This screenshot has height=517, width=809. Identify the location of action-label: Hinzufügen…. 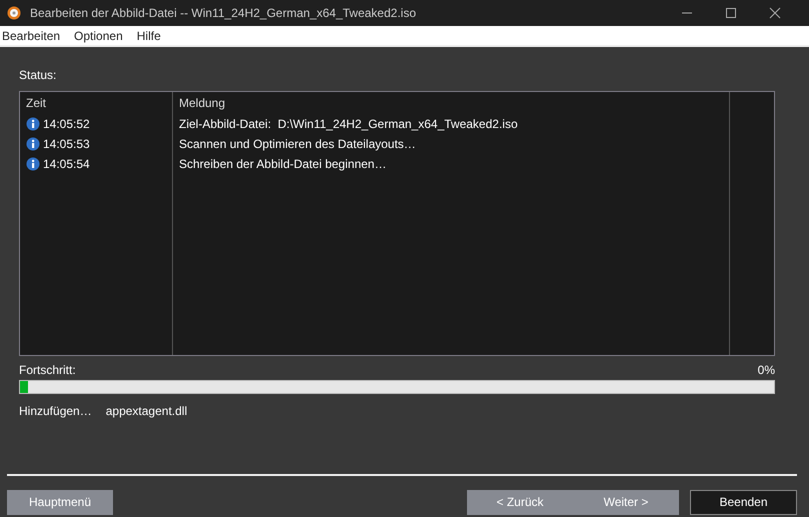
(55, 411).